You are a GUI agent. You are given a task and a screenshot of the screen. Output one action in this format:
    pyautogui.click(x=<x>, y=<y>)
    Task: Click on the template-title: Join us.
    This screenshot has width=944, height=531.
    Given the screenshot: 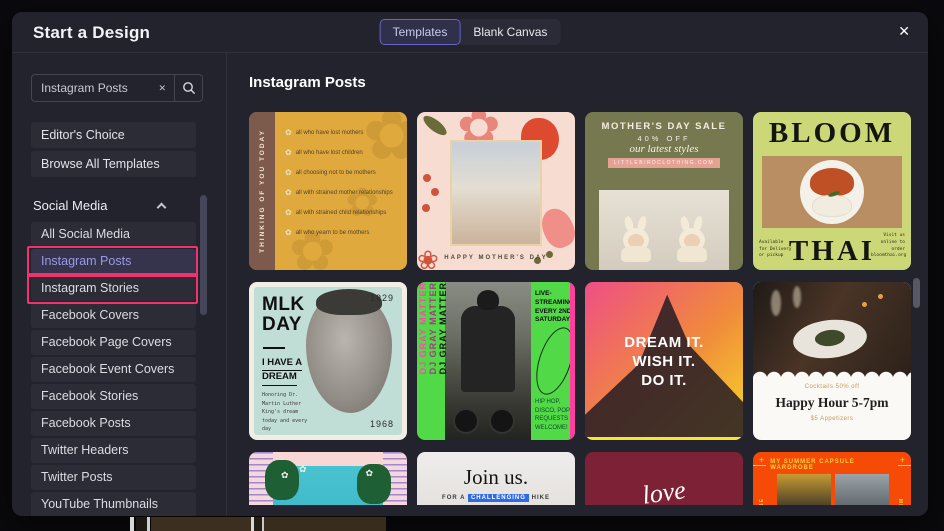 What is the action you would take?
    pyautogui.click(x=496, y=477)
    